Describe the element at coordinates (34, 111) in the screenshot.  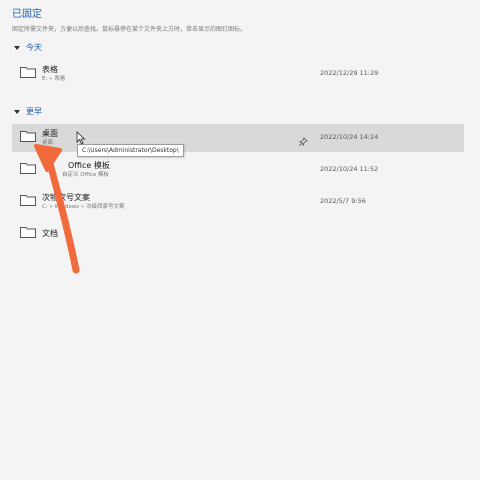
I see `section-earlier-label: 更早` at that location.